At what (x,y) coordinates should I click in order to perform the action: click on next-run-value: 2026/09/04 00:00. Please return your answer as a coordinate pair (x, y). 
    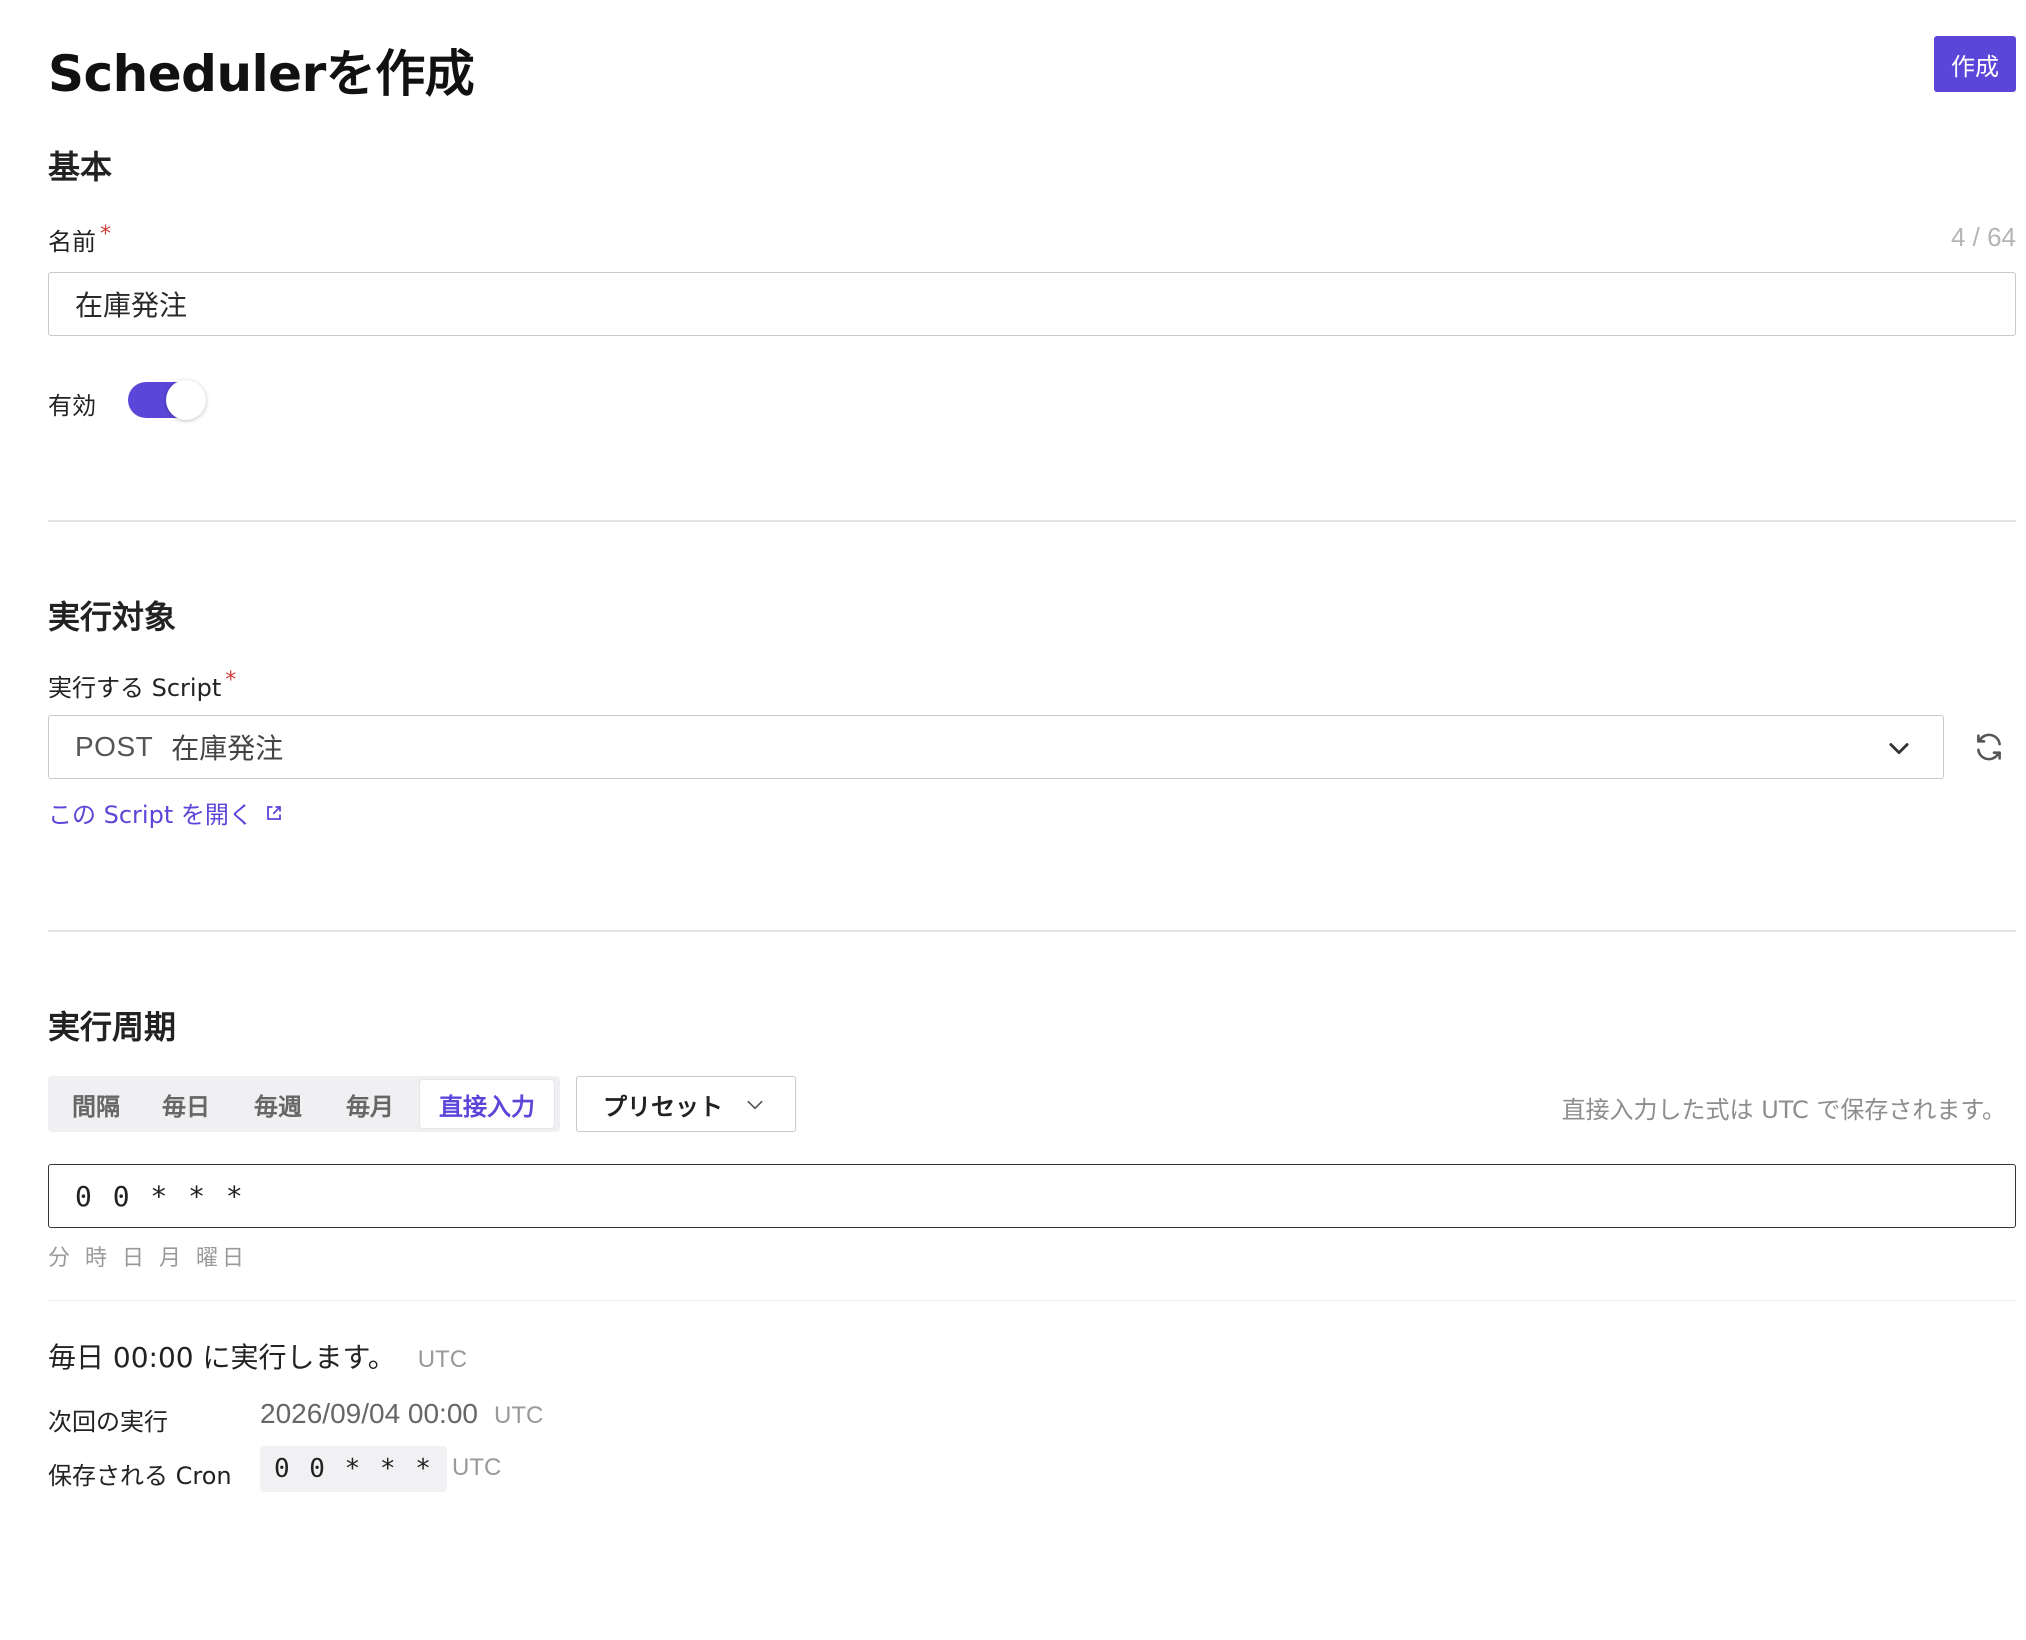
    Looking at the image, I should click on (369, 1413).